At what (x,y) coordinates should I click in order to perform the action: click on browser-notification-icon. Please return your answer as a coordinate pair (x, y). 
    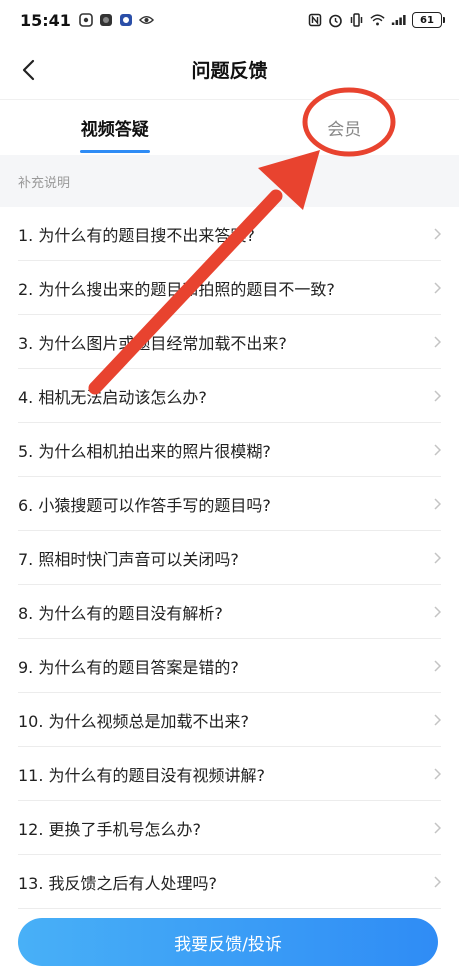
    Looking at the image, I should click on (126, 20).